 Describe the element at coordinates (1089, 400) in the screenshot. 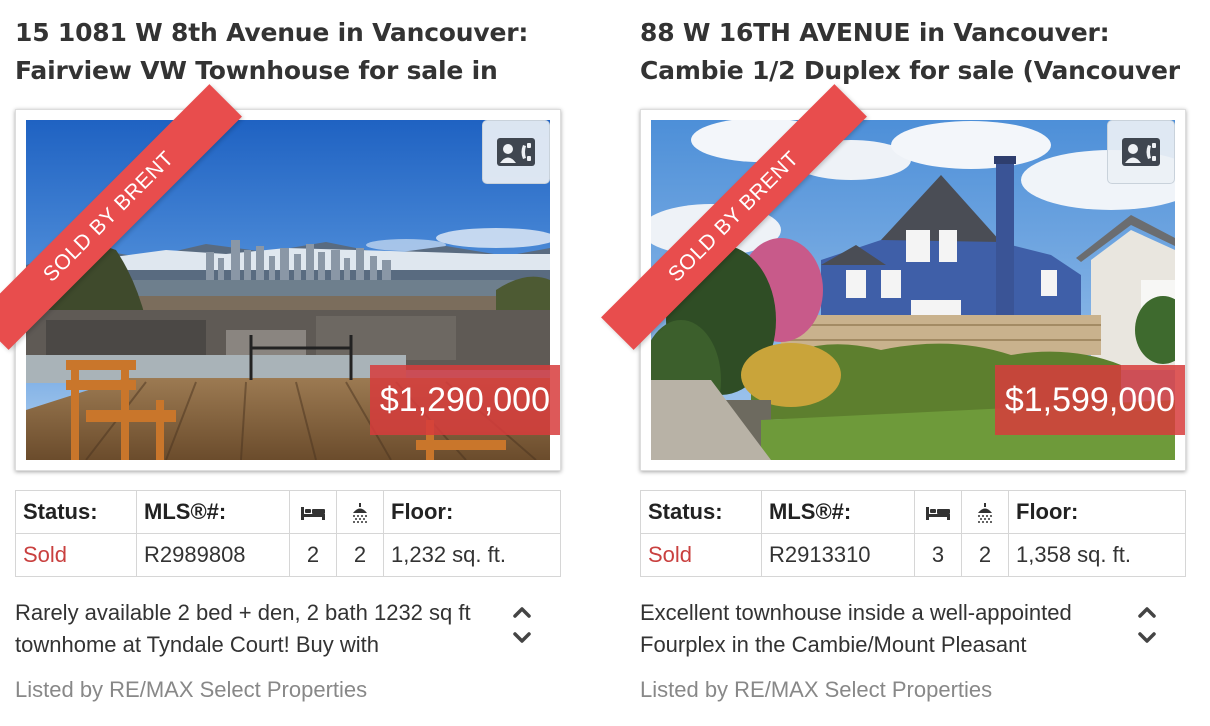

I see `listing-price: $1,599,000` at that location.